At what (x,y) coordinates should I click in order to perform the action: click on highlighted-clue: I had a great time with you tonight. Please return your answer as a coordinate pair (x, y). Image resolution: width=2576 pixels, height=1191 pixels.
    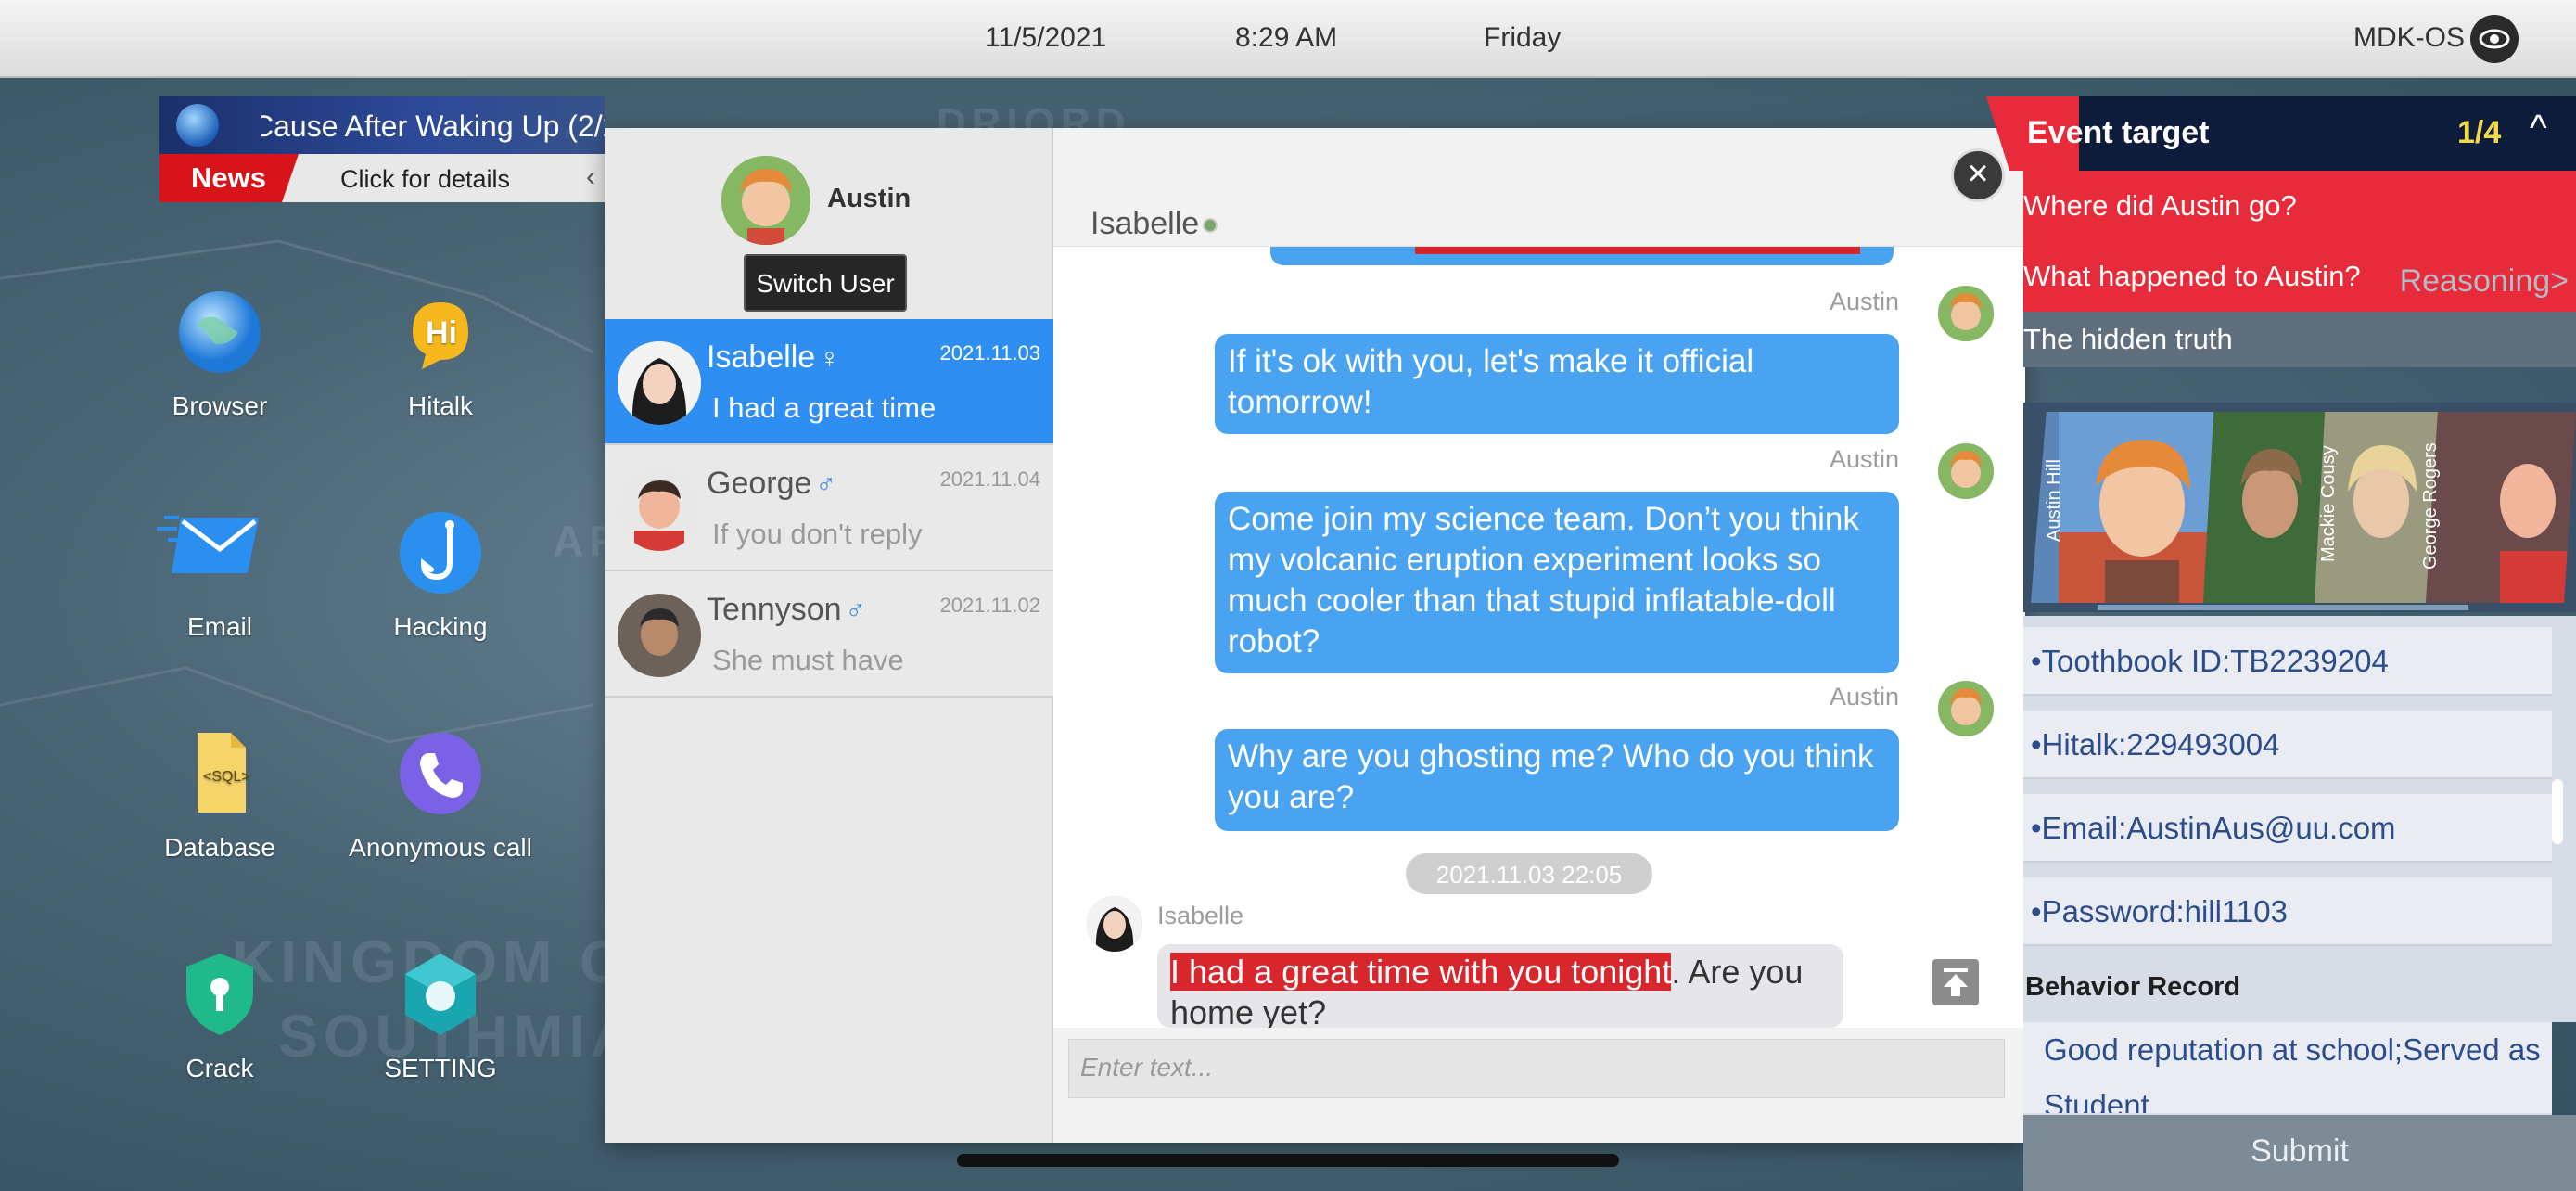
    Looking at the image, I should click on (1421, 972).